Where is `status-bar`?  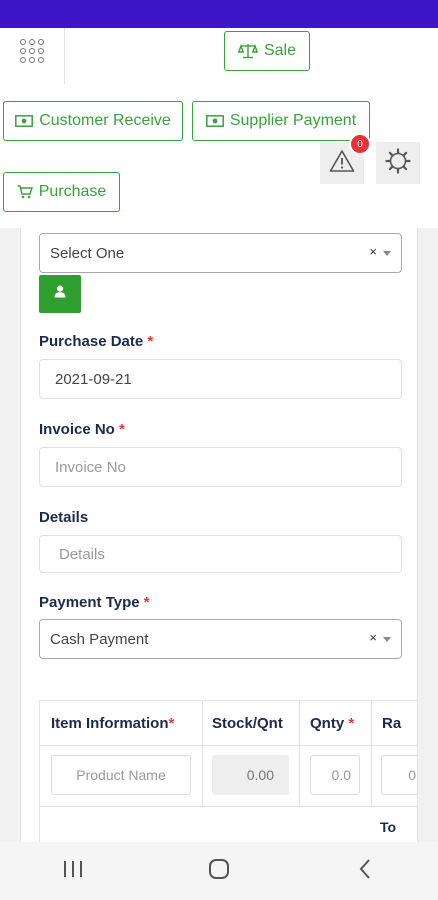
status-bar is located at coordinates (219, 14).